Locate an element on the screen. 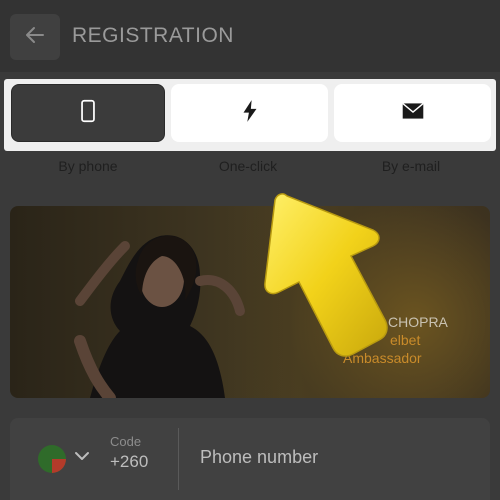 The width and height of the screenshot is (500, 500). back-button is located at coordinates (35, 37).